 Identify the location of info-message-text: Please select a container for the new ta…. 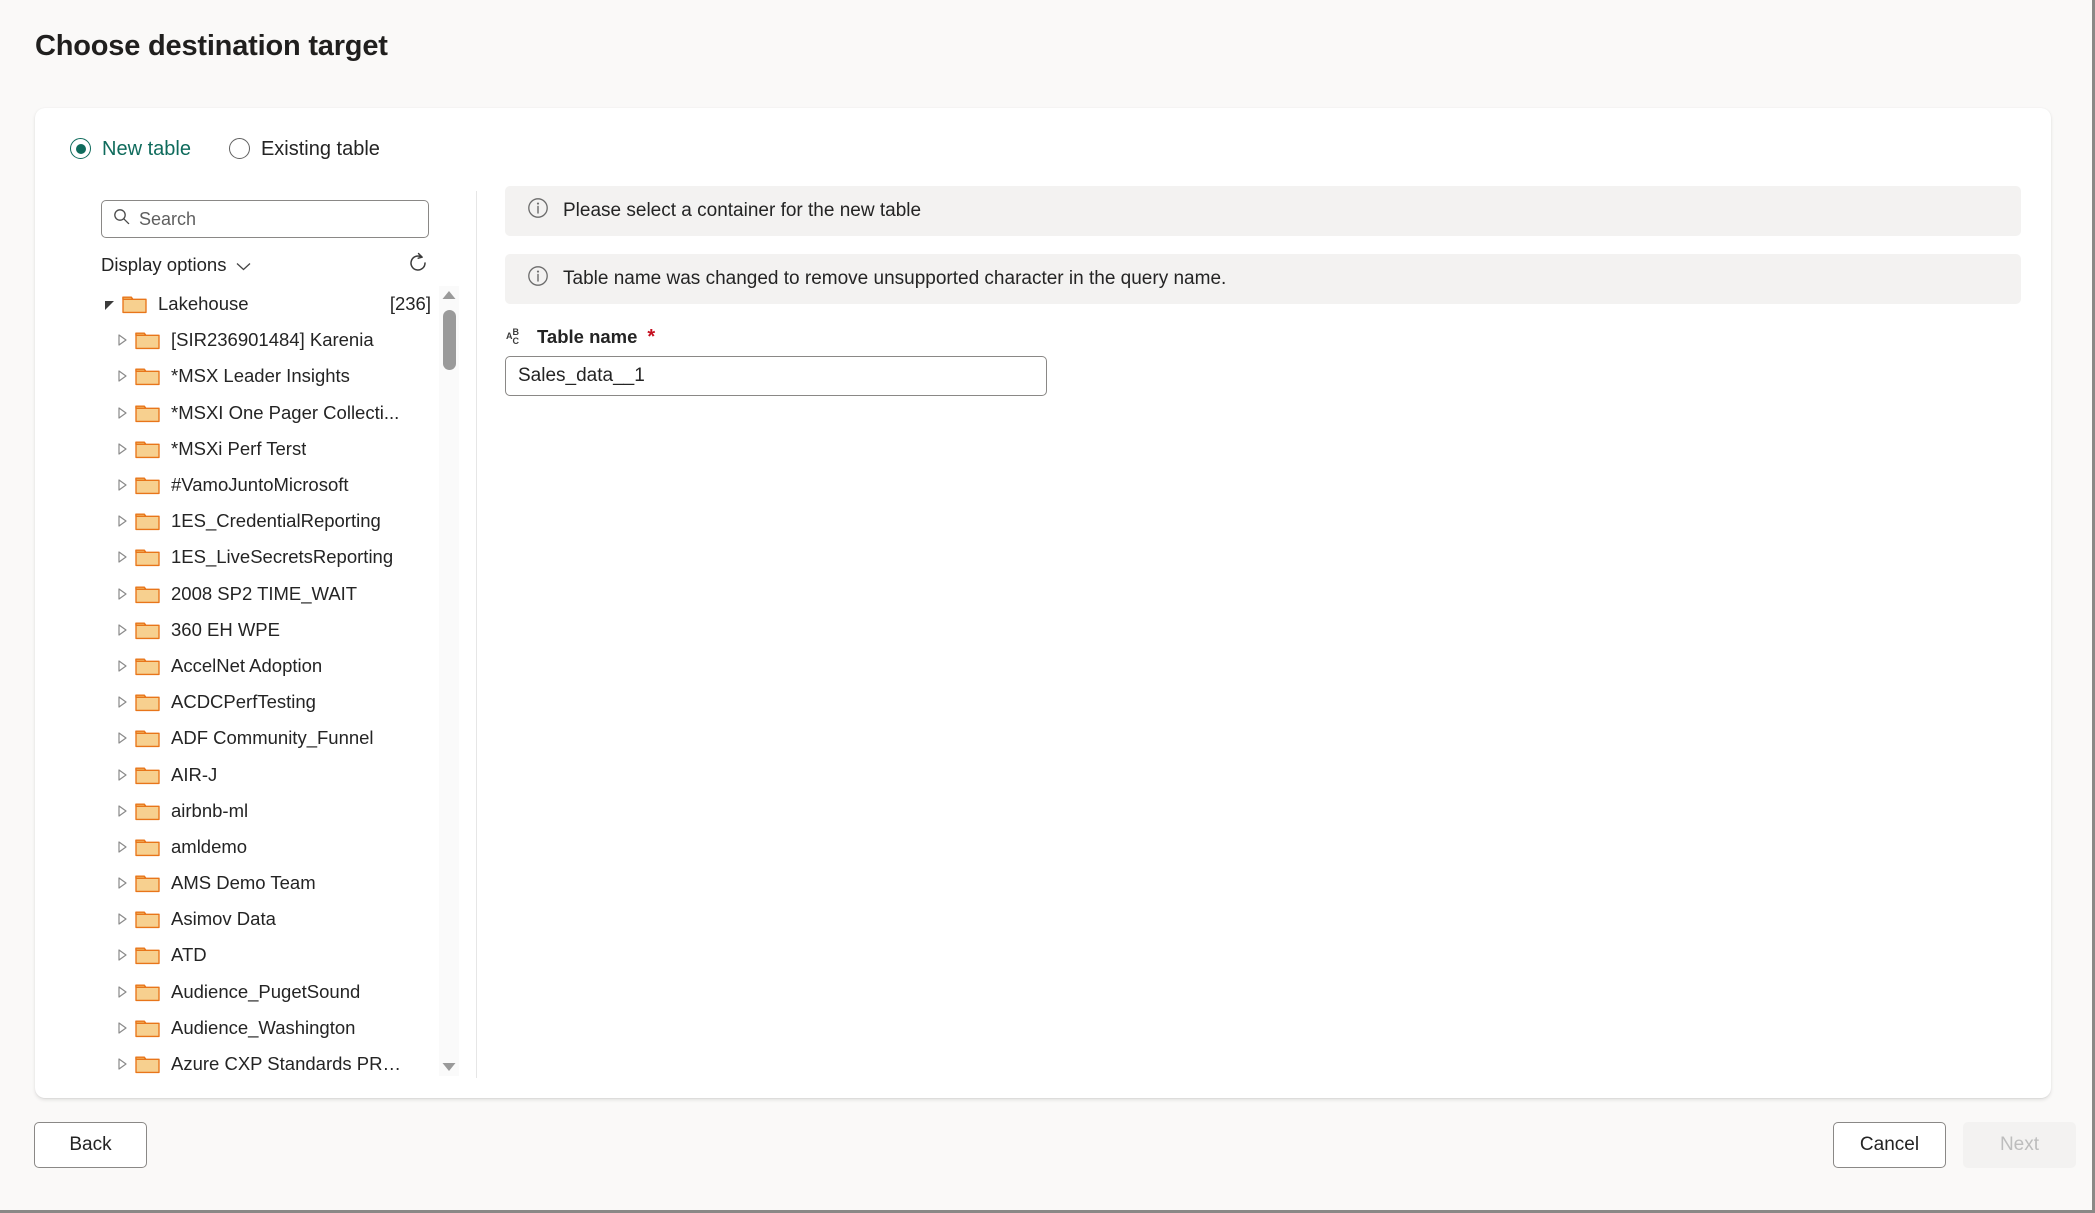
(742, 210).